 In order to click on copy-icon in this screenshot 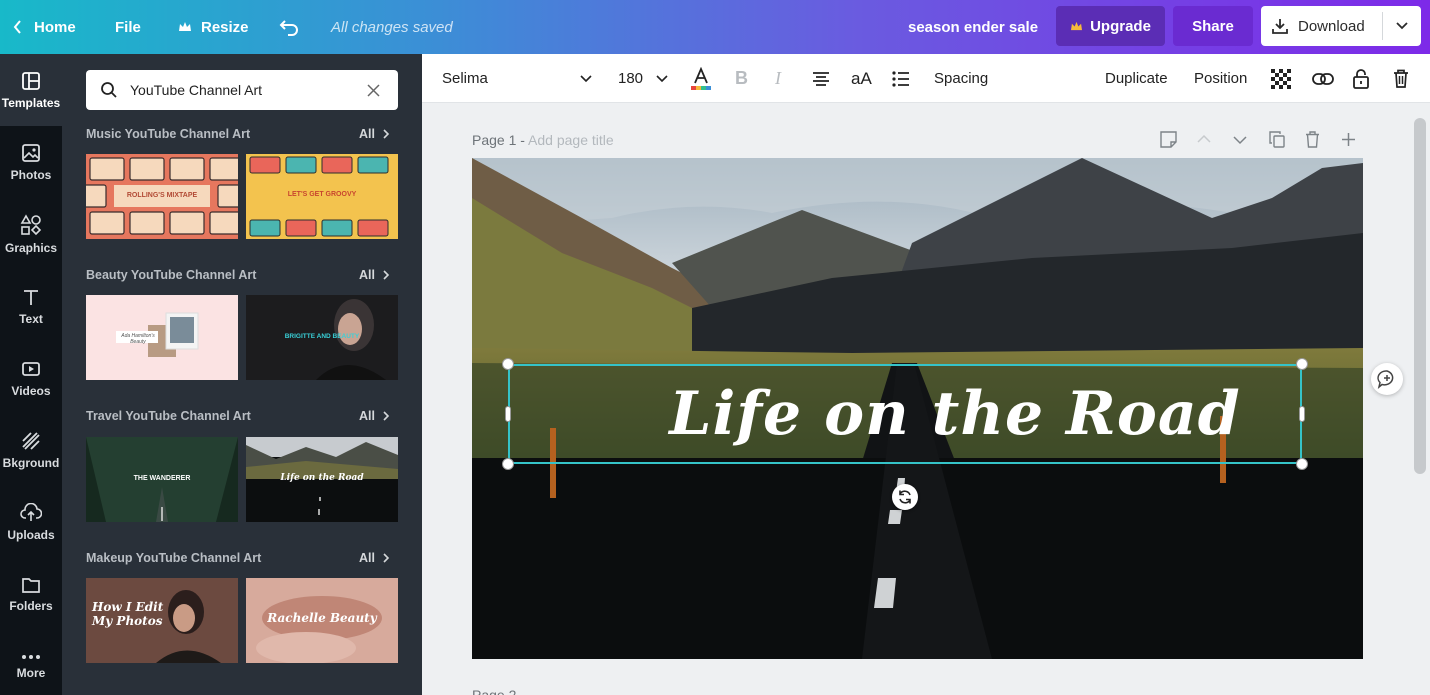, I will do `click(1277, 139)`.